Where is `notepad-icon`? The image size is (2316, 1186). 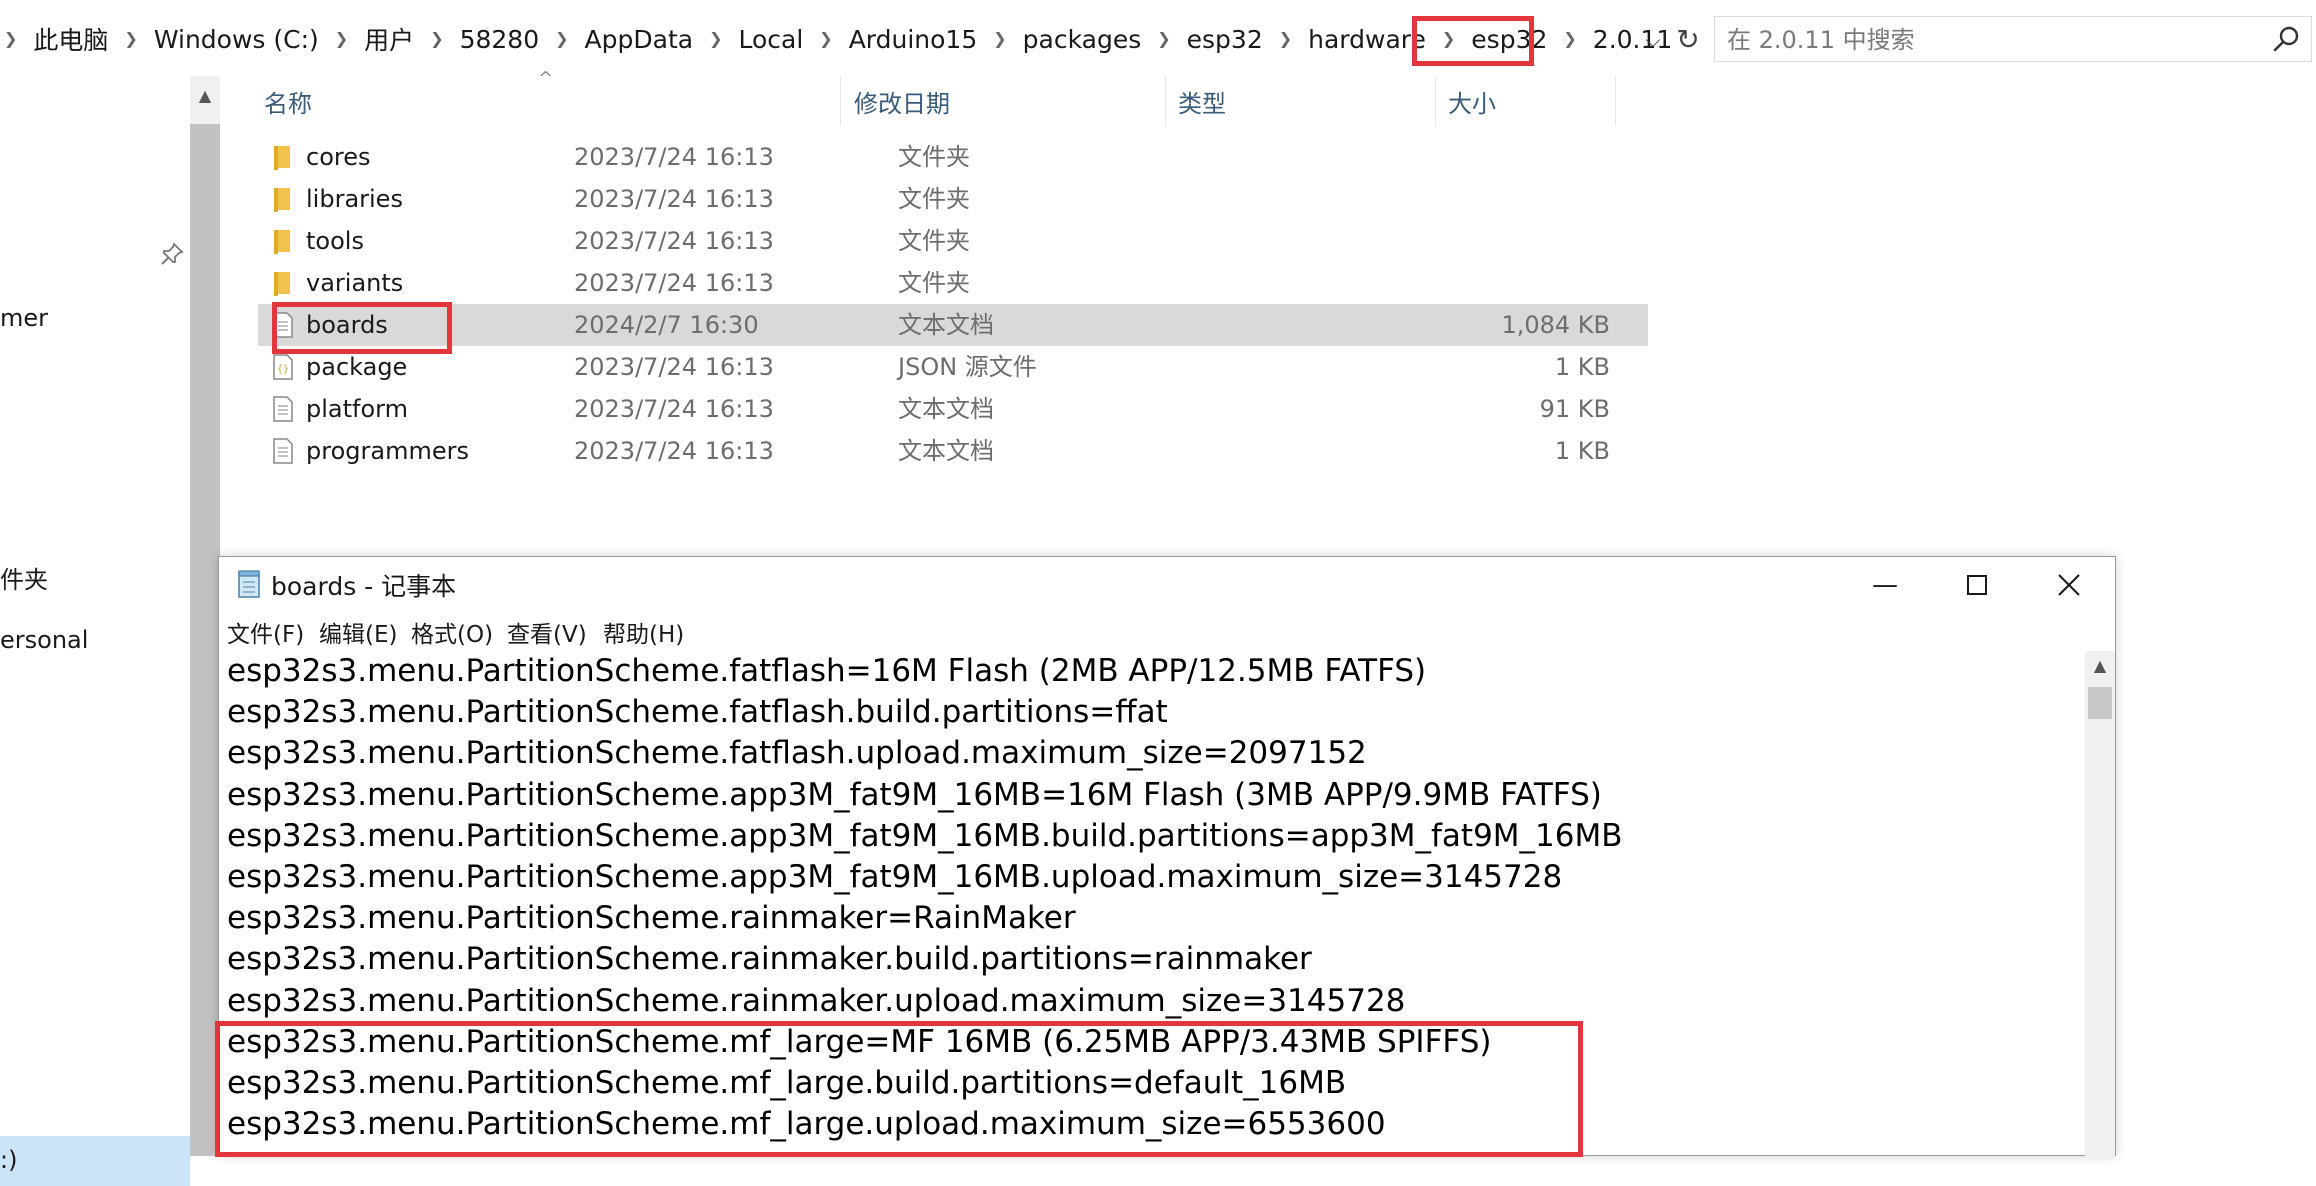
notepad-icon is located at coordinates (249, 584).